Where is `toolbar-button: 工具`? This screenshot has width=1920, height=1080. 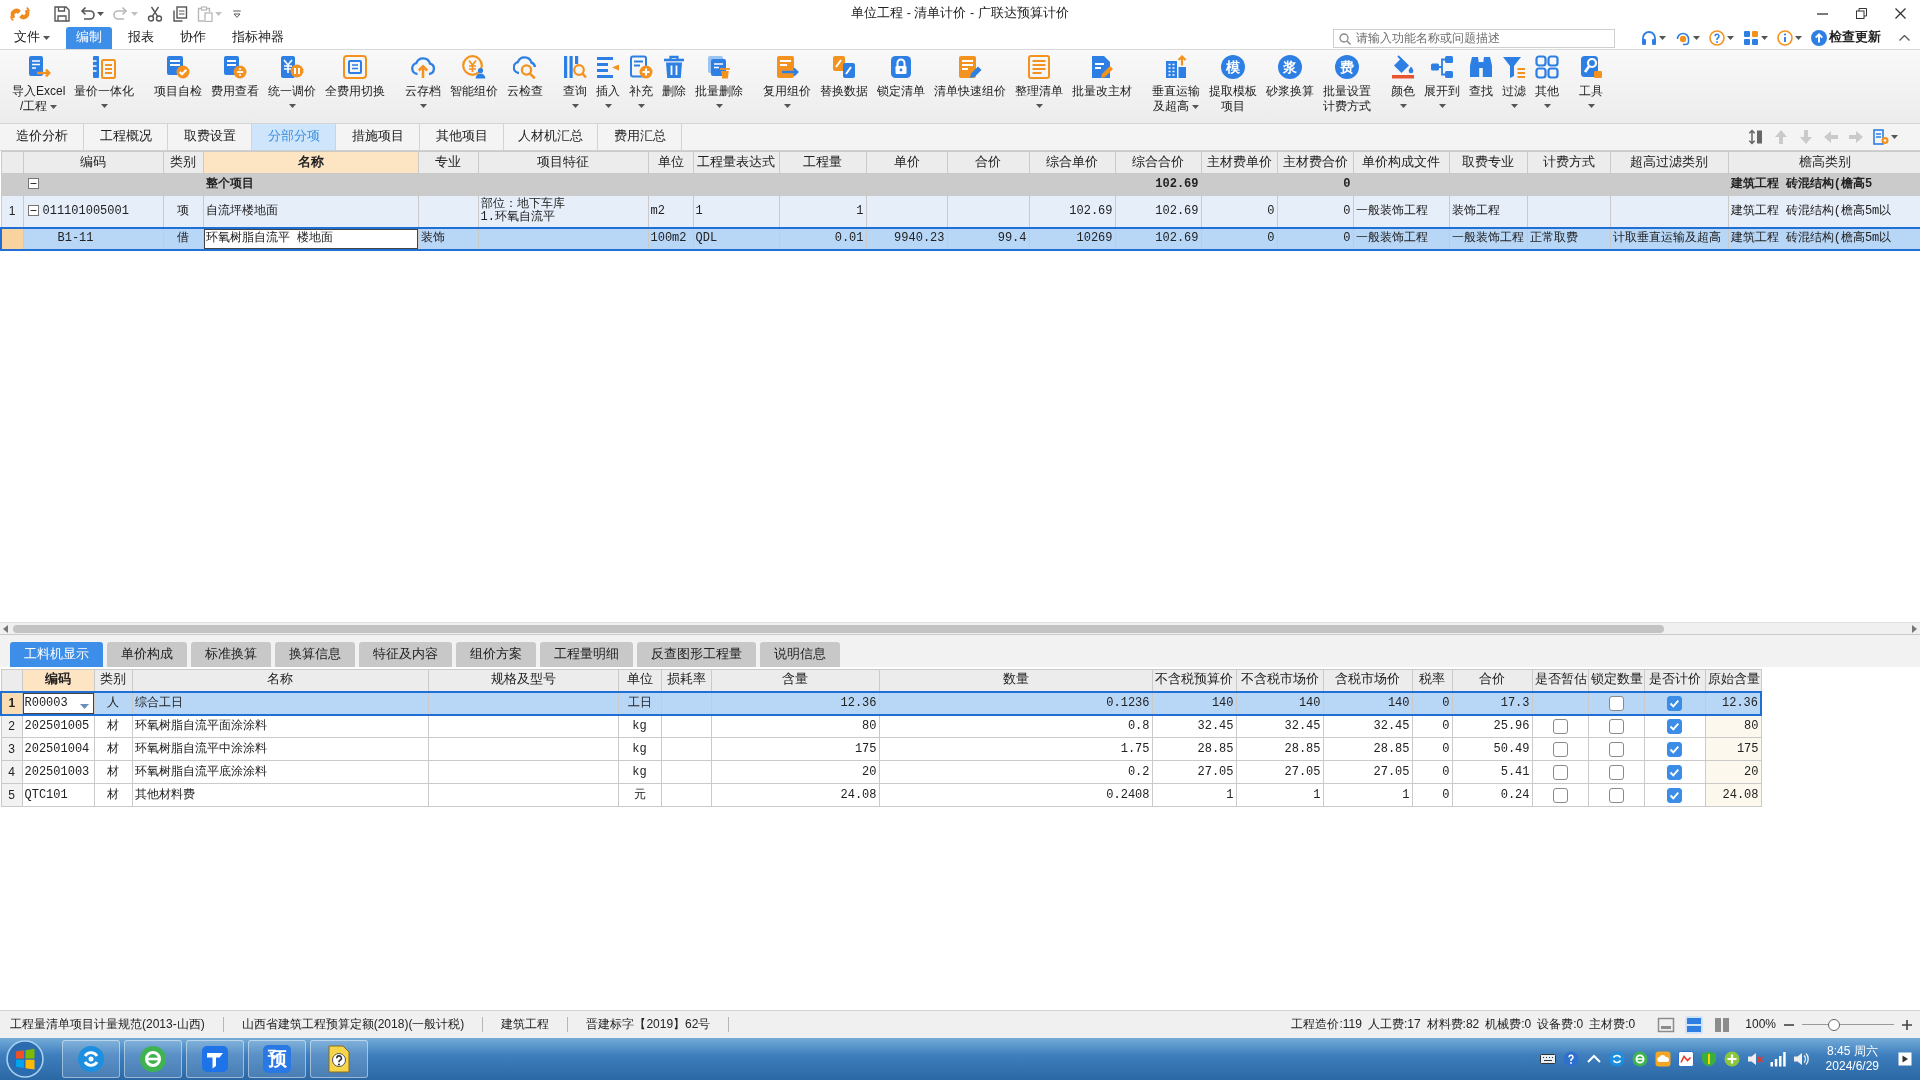 toolbar-button: 工具 is located at coordinates (1591, 81).